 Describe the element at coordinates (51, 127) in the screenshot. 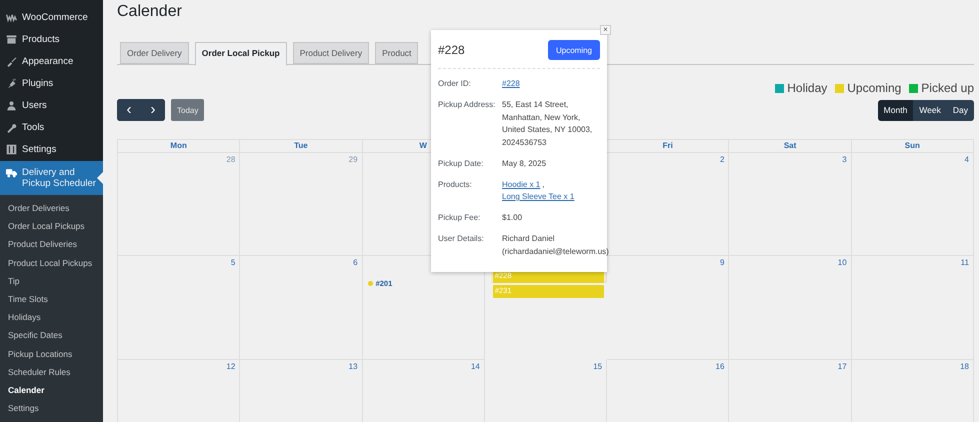

I see `menu-item: Tools` at that location.